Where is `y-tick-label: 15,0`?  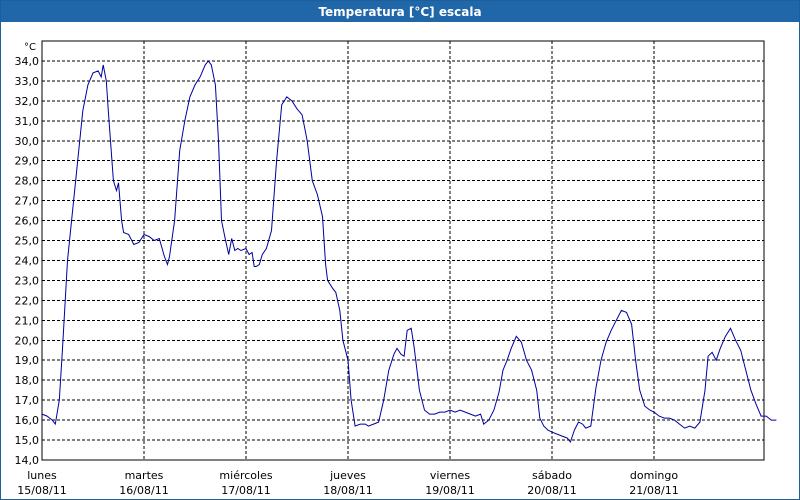 y-tick-label: 15,0 is located at coordinates (27, 440).